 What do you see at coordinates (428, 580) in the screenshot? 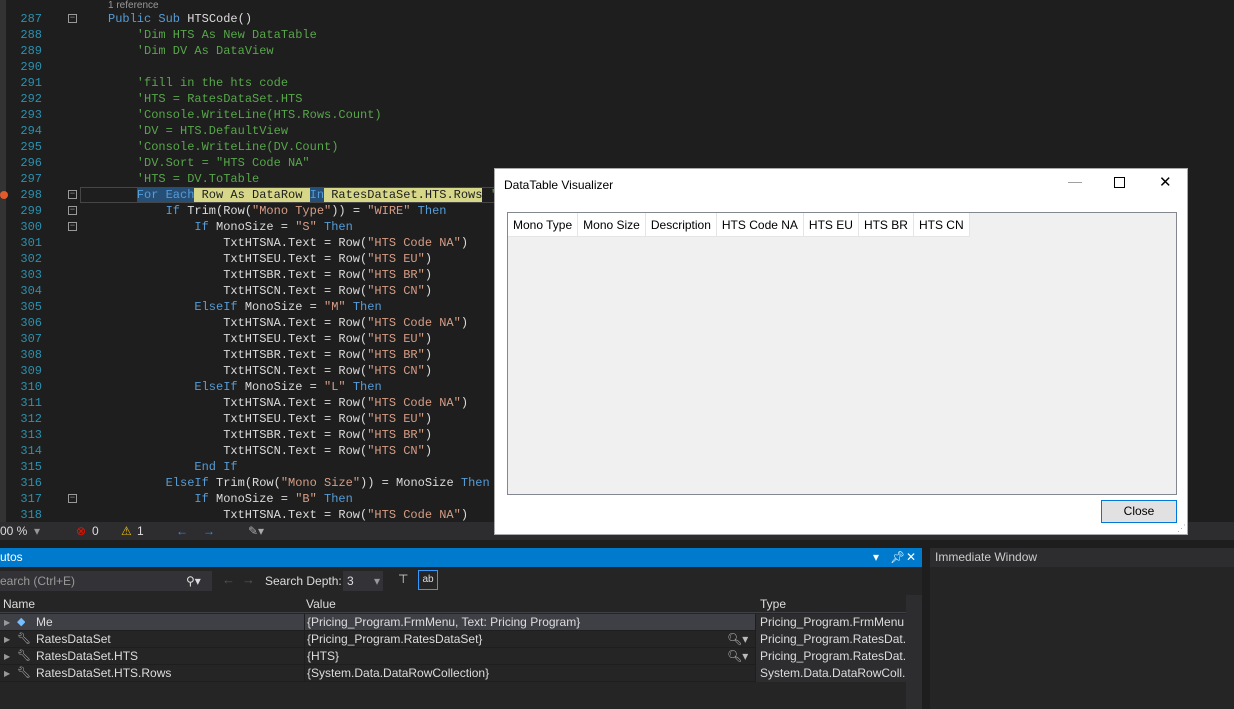
I see `hex-display-icon: ab` at bounding box center [428, 580].